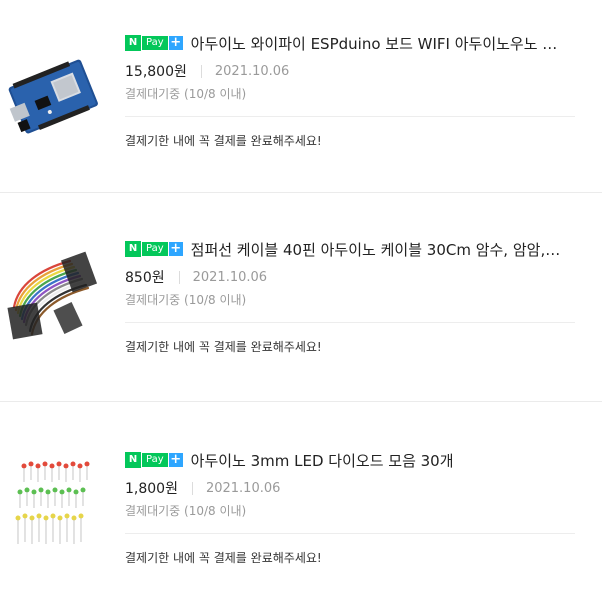  What do you see at coordinates (202, 488) in the screenshot?
I see `price-row: 1,800원 2021.10.06` at bounding box center [202, 488].